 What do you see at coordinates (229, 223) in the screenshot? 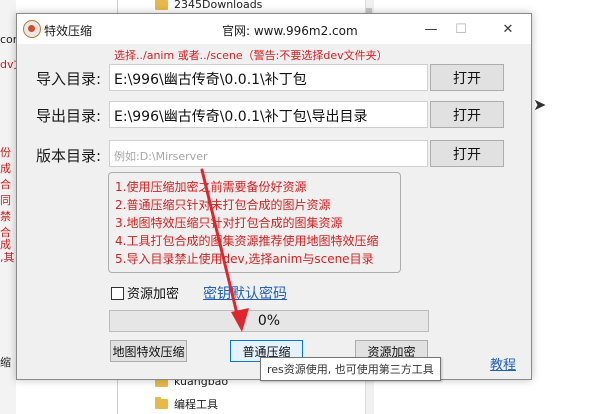
I see `note-line: 3.地图特效压缩只针对打包合成的图集资源` at bounding box center [229, 223].